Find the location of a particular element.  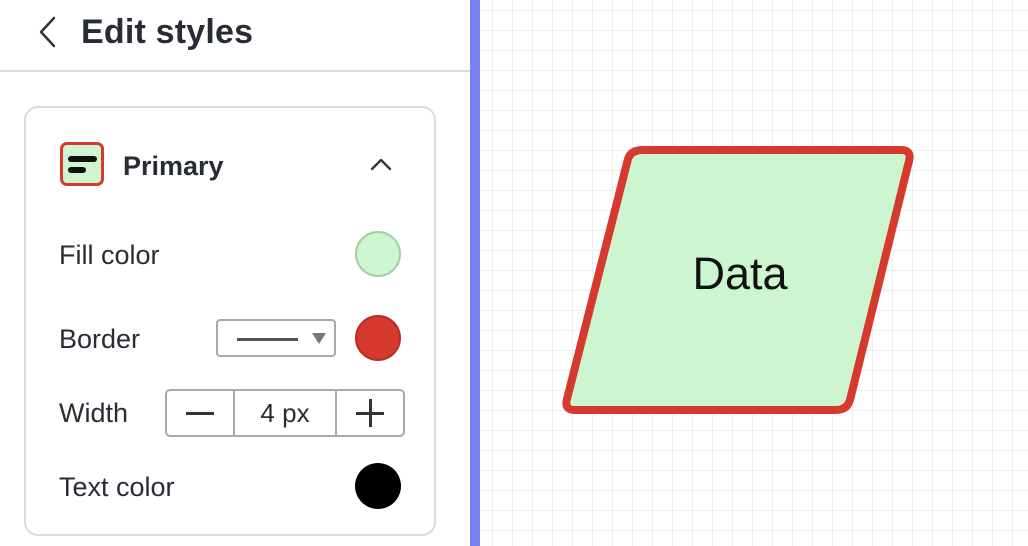

minus-icon is located at coordinates (200, 413).